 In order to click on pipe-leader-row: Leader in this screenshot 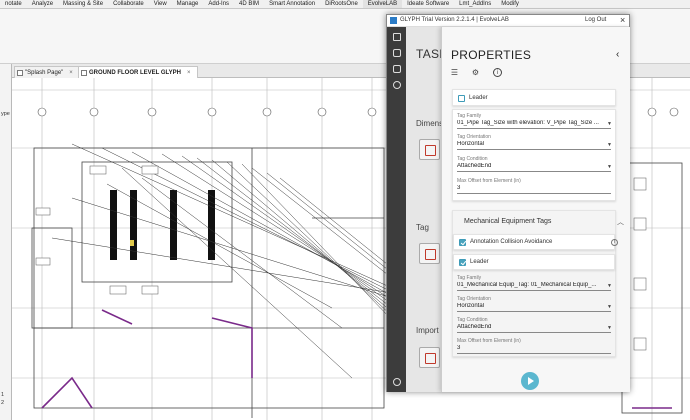, I will do `click(534, 97)`.